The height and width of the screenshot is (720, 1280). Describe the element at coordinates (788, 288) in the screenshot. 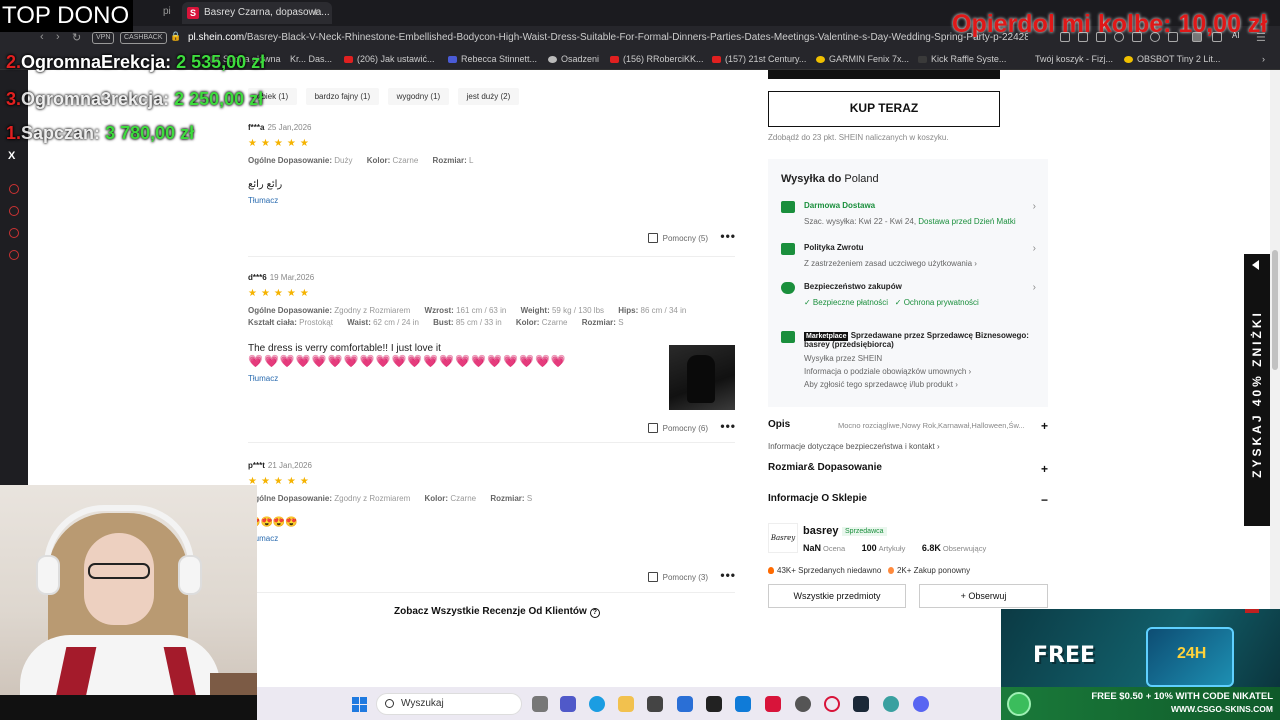

I see `shield-check-icon` at that location.